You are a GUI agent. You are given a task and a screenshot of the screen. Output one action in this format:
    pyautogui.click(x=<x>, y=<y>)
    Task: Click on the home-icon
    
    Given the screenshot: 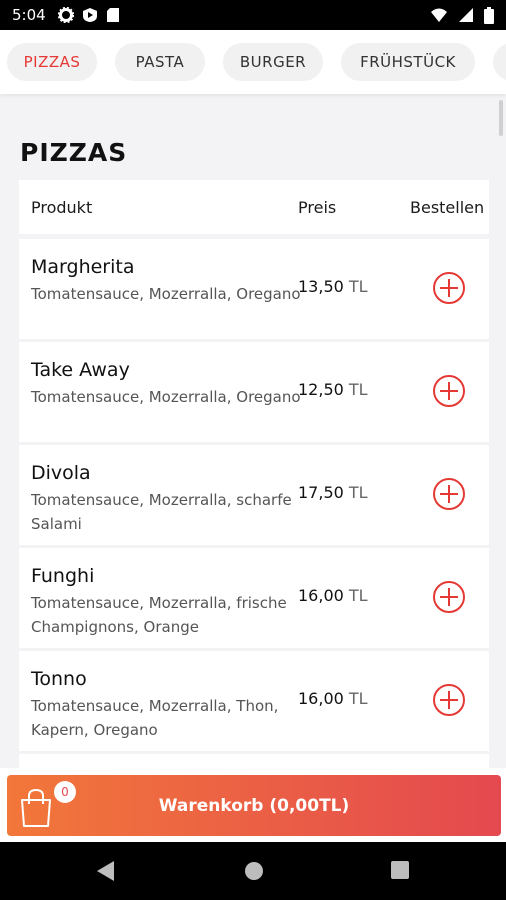 What is the action you would take?
    pyautogui.click(x=254, y=871)
    